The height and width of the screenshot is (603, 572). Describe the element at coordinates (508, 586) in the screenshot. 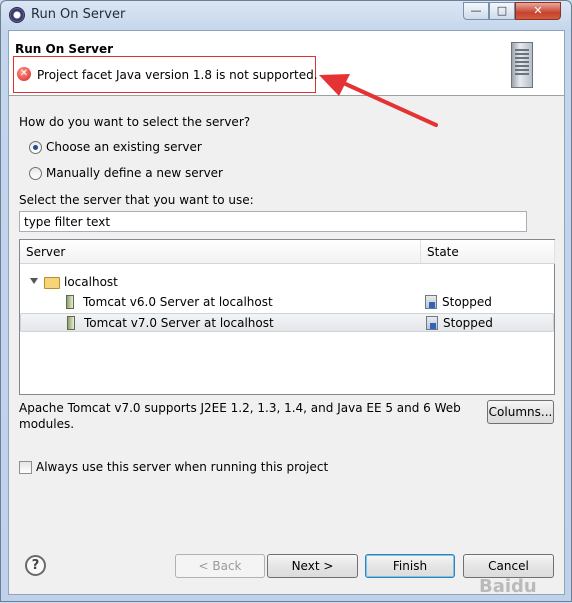

I see `baidu-watermark: Baidu` at that location.